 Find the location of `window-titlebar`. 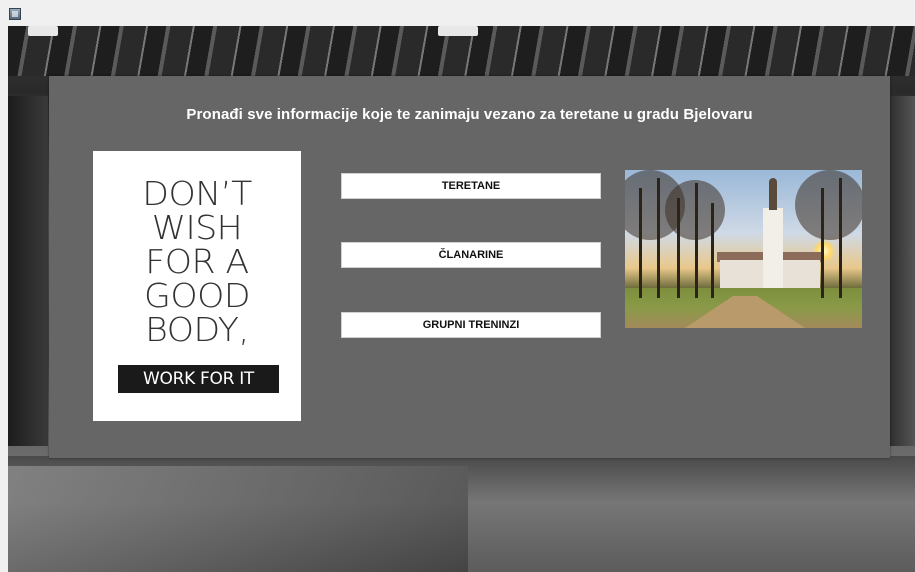

window-titlebar is located at coordinates (457, 13).